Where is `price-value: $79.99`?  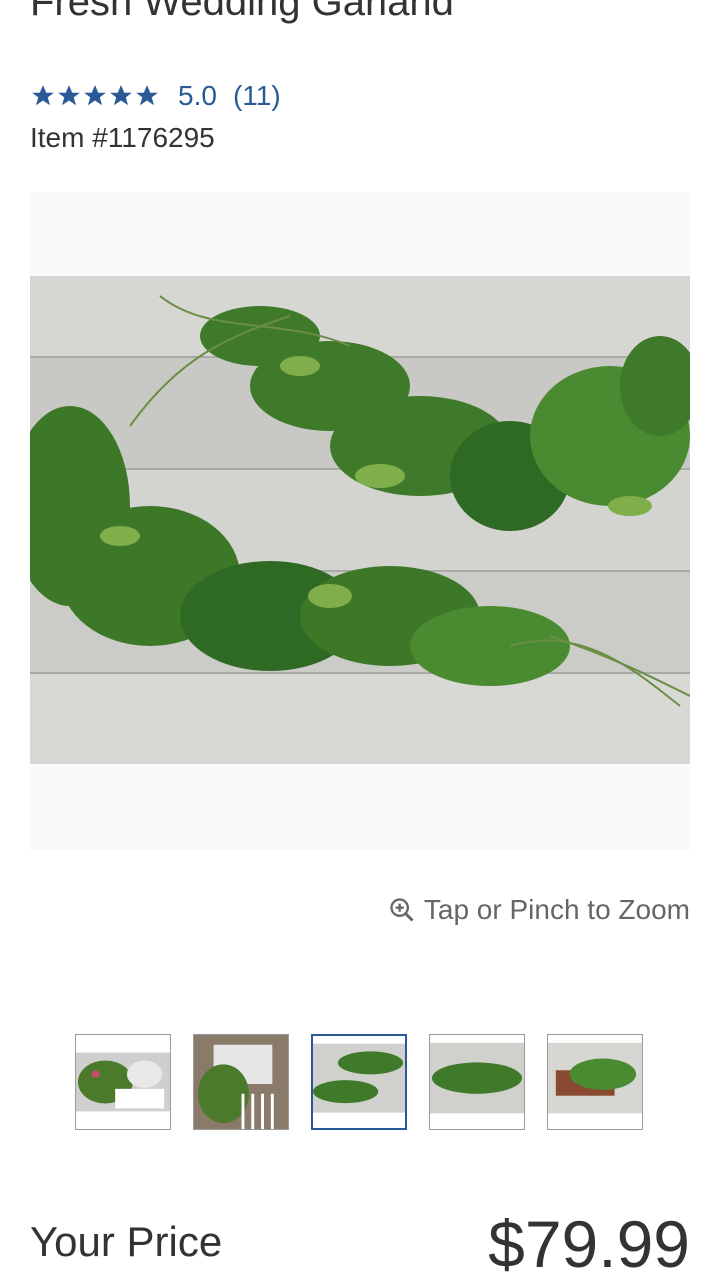
price-value: $79.99 is located at coordinates (589, 1244).